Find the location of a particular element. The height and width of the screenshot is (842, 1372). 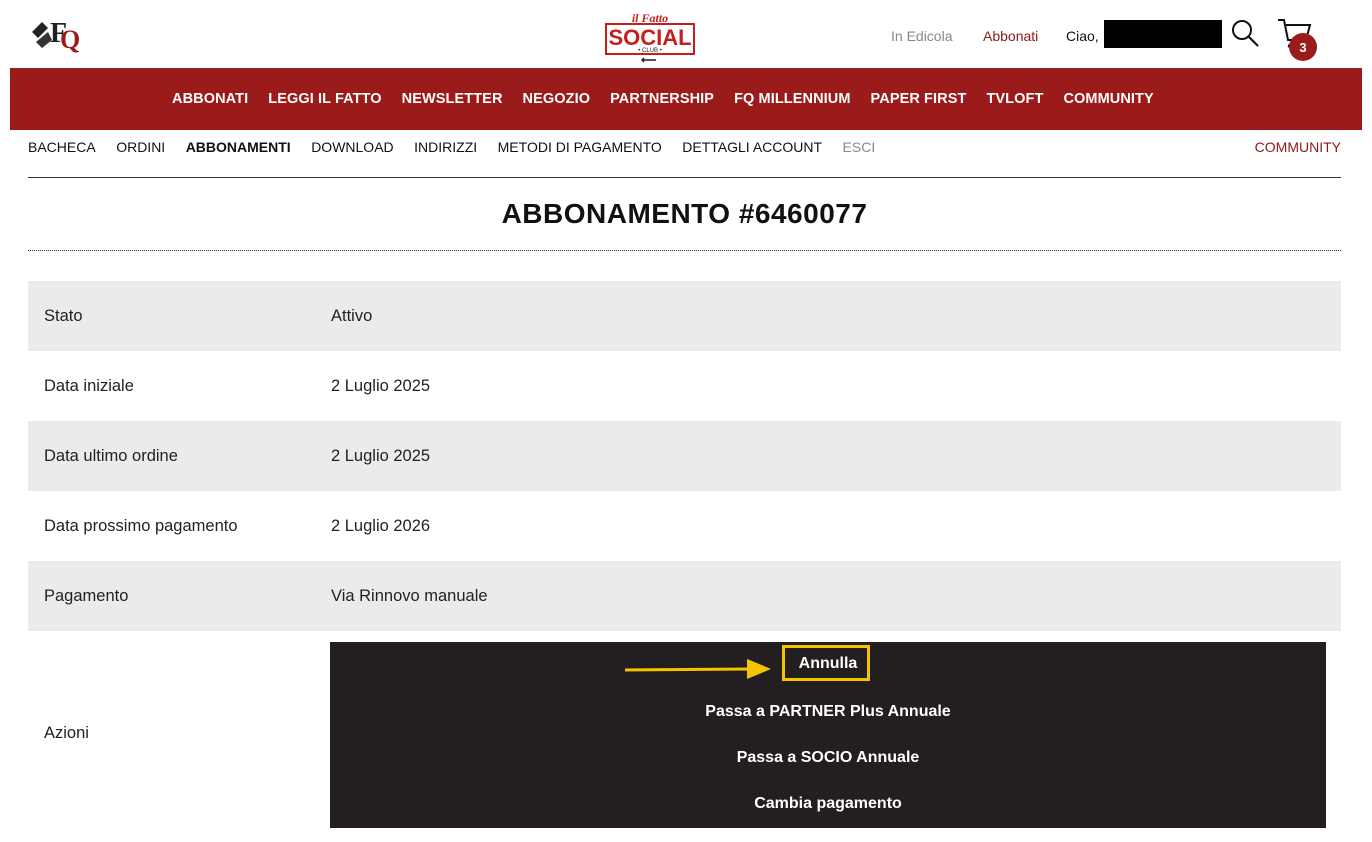

detail-value: Attivo is located at coordinates (836, 316).